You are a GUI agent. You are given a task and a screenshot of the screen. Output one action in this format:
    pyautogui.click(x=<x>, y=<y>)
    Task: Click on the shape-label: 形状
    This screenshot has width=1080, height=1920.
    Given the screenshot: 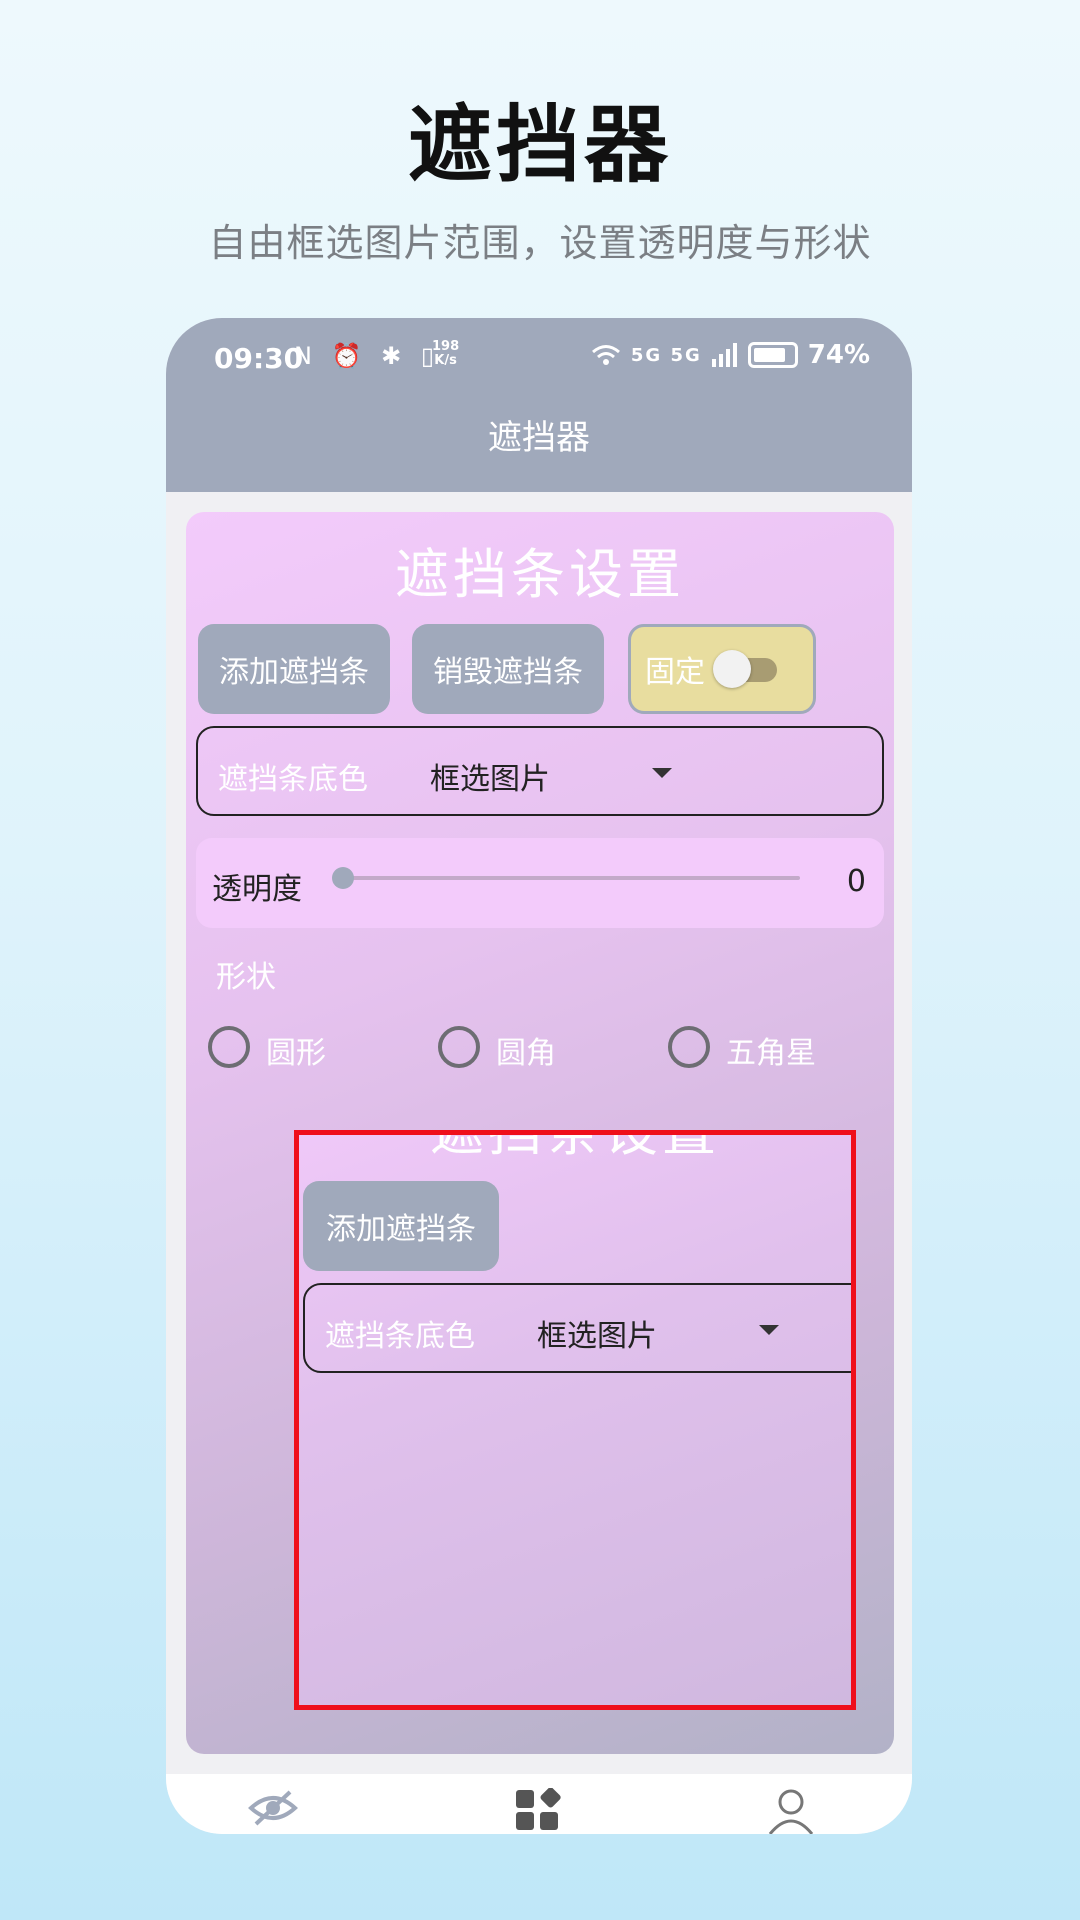 What is the action you would take?
    pyautogui.click(x=246, y=977)
    